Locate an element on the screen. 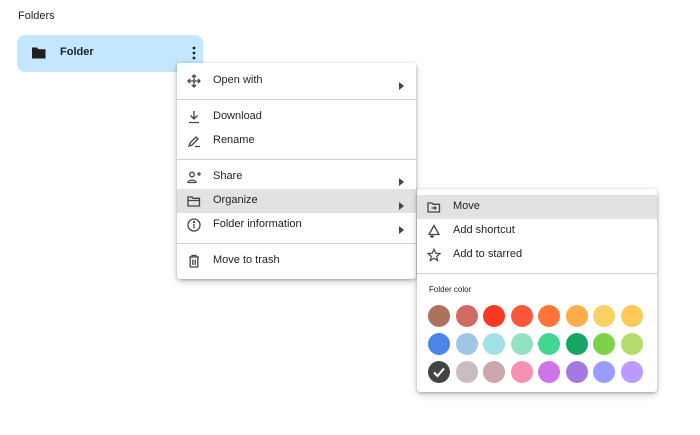 This screenshot has height=435, width=700. star-icon is located at coordinates (434, 254).